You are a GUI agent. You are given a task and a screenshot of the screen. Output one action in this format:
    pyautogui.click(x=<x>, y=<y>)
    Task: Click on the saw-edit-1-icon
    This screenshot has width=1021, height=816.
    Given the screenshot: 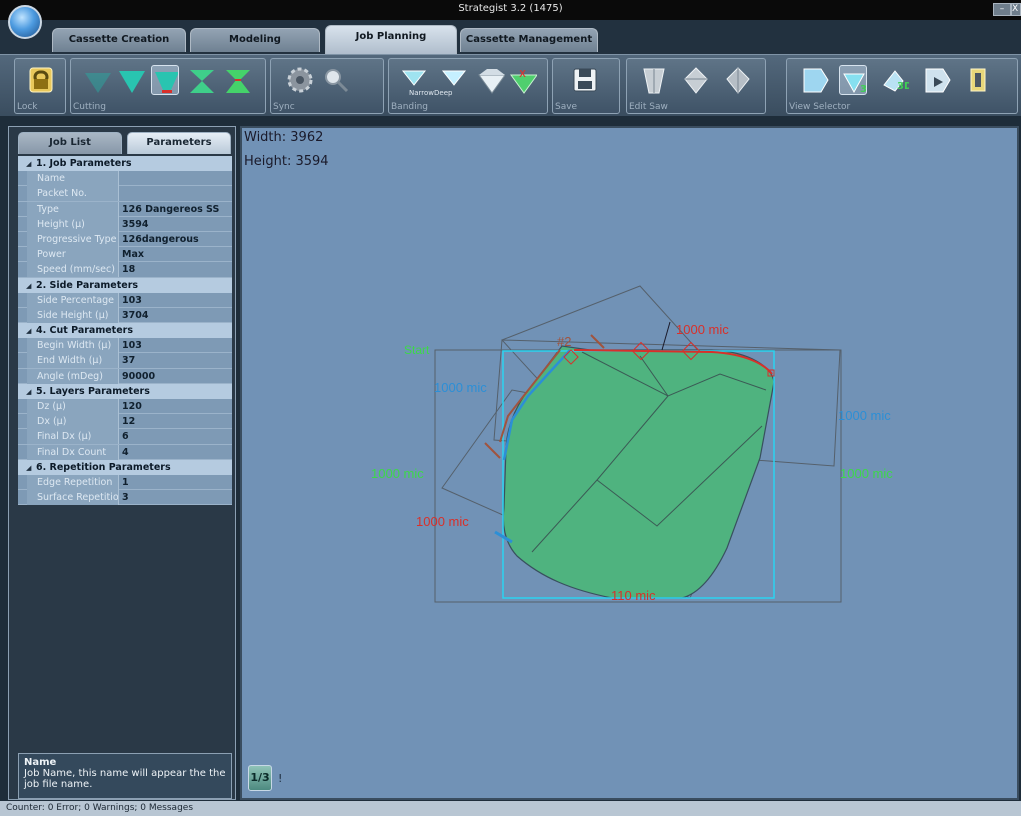 What is the action you would take?
    pyautogui.click(x=653, y=80)
    